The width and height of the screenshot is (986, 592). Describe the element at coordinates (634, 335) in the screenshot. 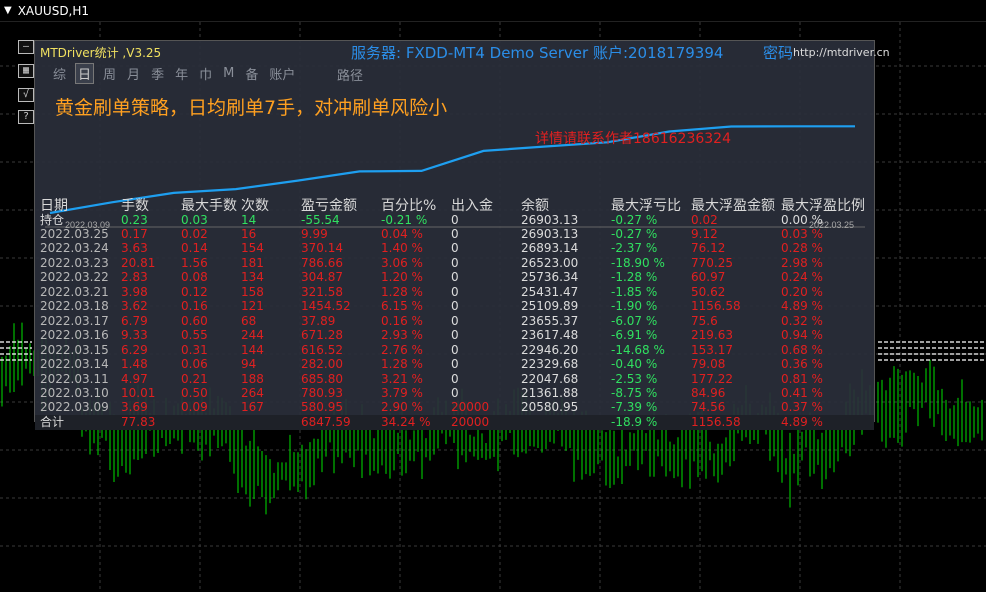

I see `table-cell: -6.91 %` at that location.